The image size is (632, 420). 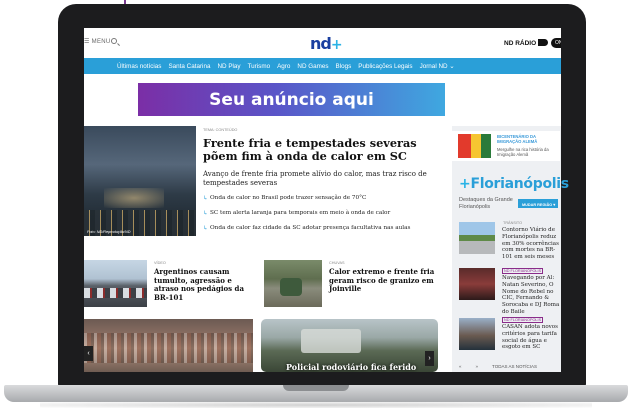 I want to click on city-title: +Florianópolis, so click(x=514, y=184).